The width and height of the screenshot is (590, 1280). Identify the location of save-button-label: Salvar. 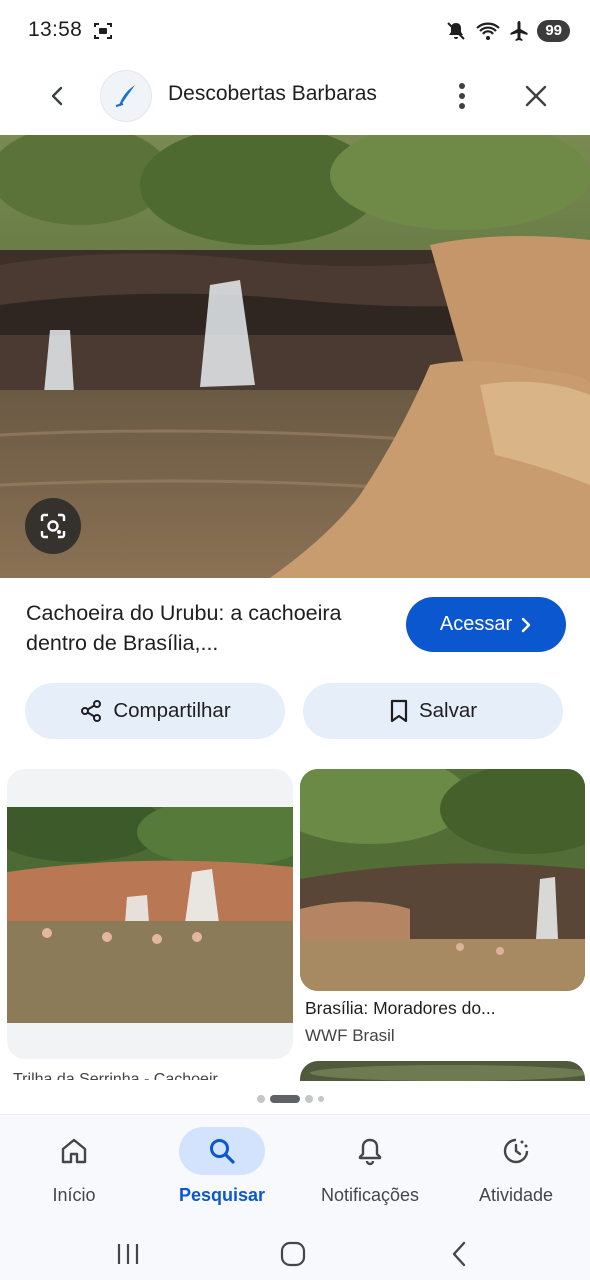
(448, 710).